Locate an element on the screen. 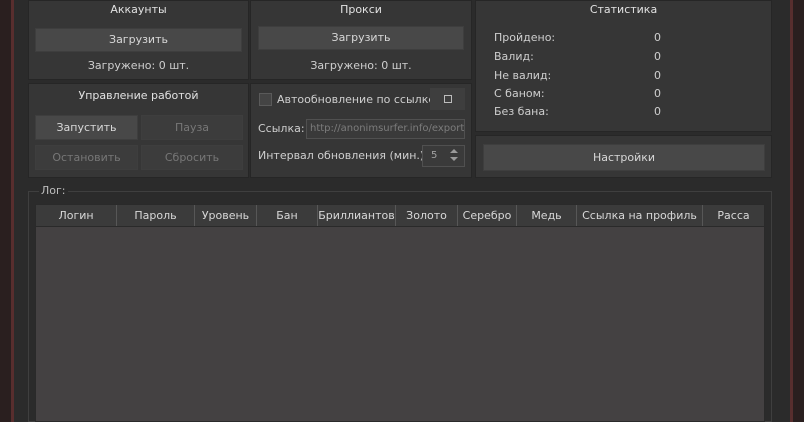 The image size is (804, 422). col-copper: Медь is located at coordinates (547, 215).